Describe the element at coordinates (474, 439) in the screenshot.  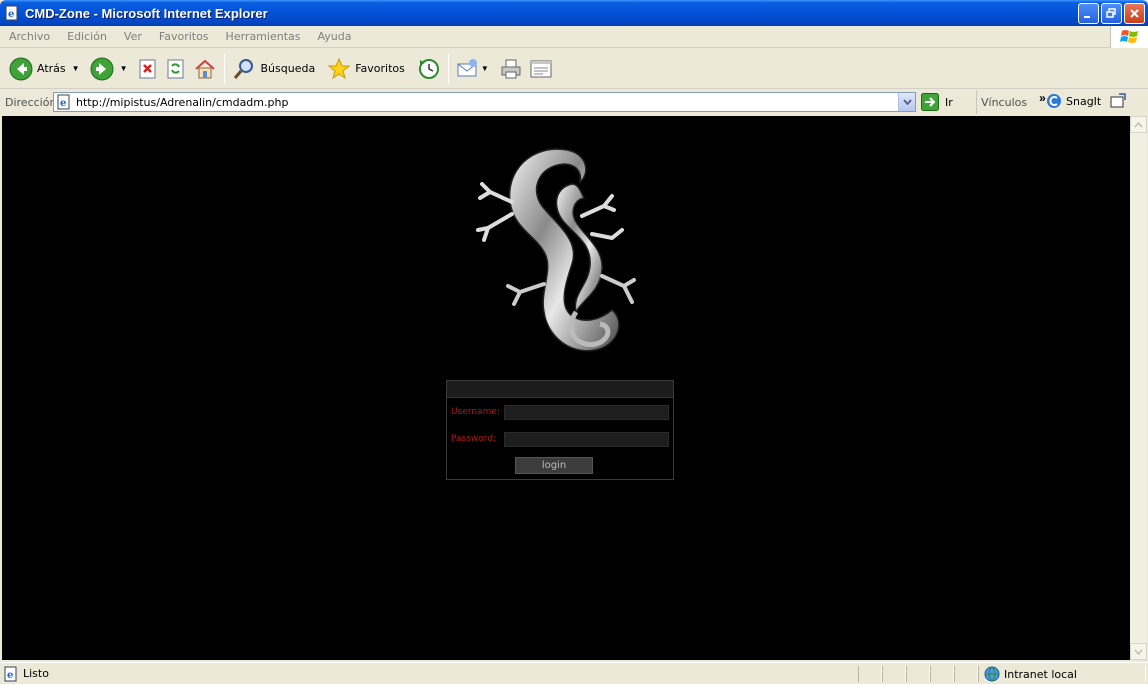
I see `password-label: Password:` at that location.